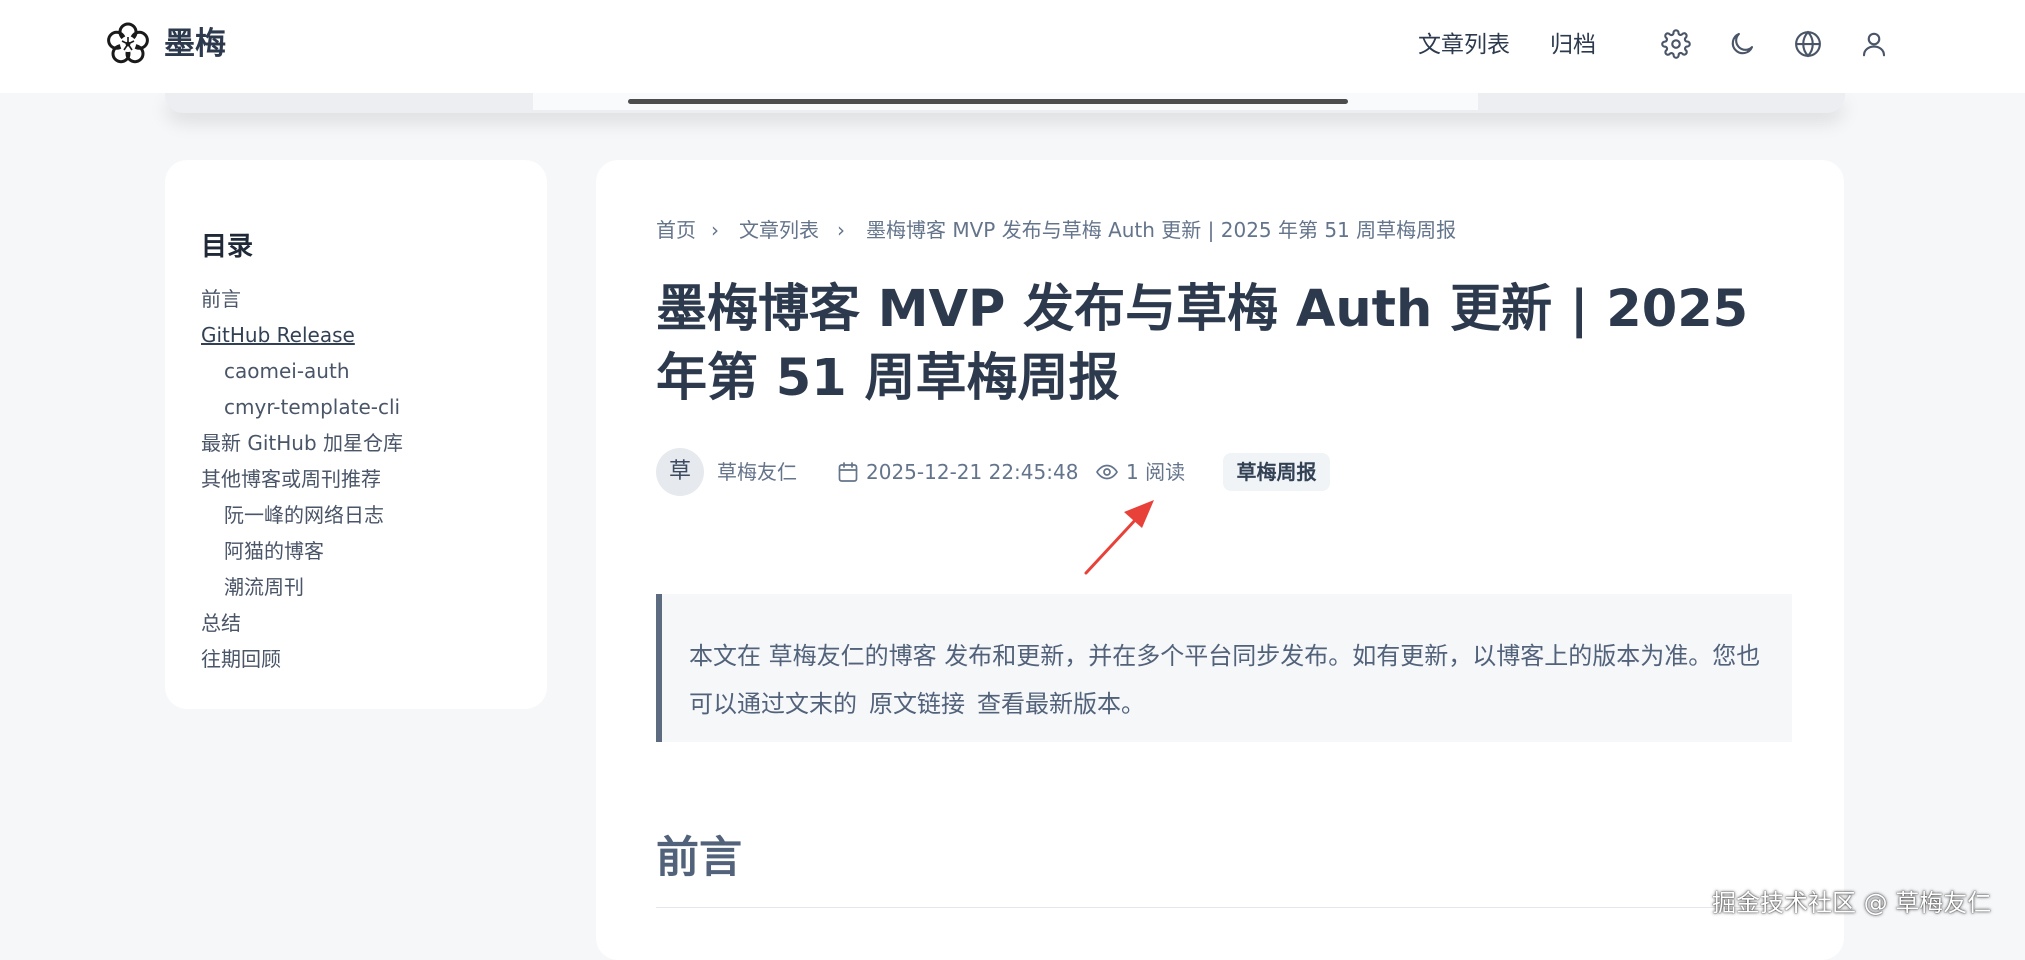 The image size is (2025, 960). What do you see at coordinates (1852, 903) in the screenshot?
I see `juejin-watermark: 掘金技术社区 @ 草梅友仁` at bounding box center [1852, 903].